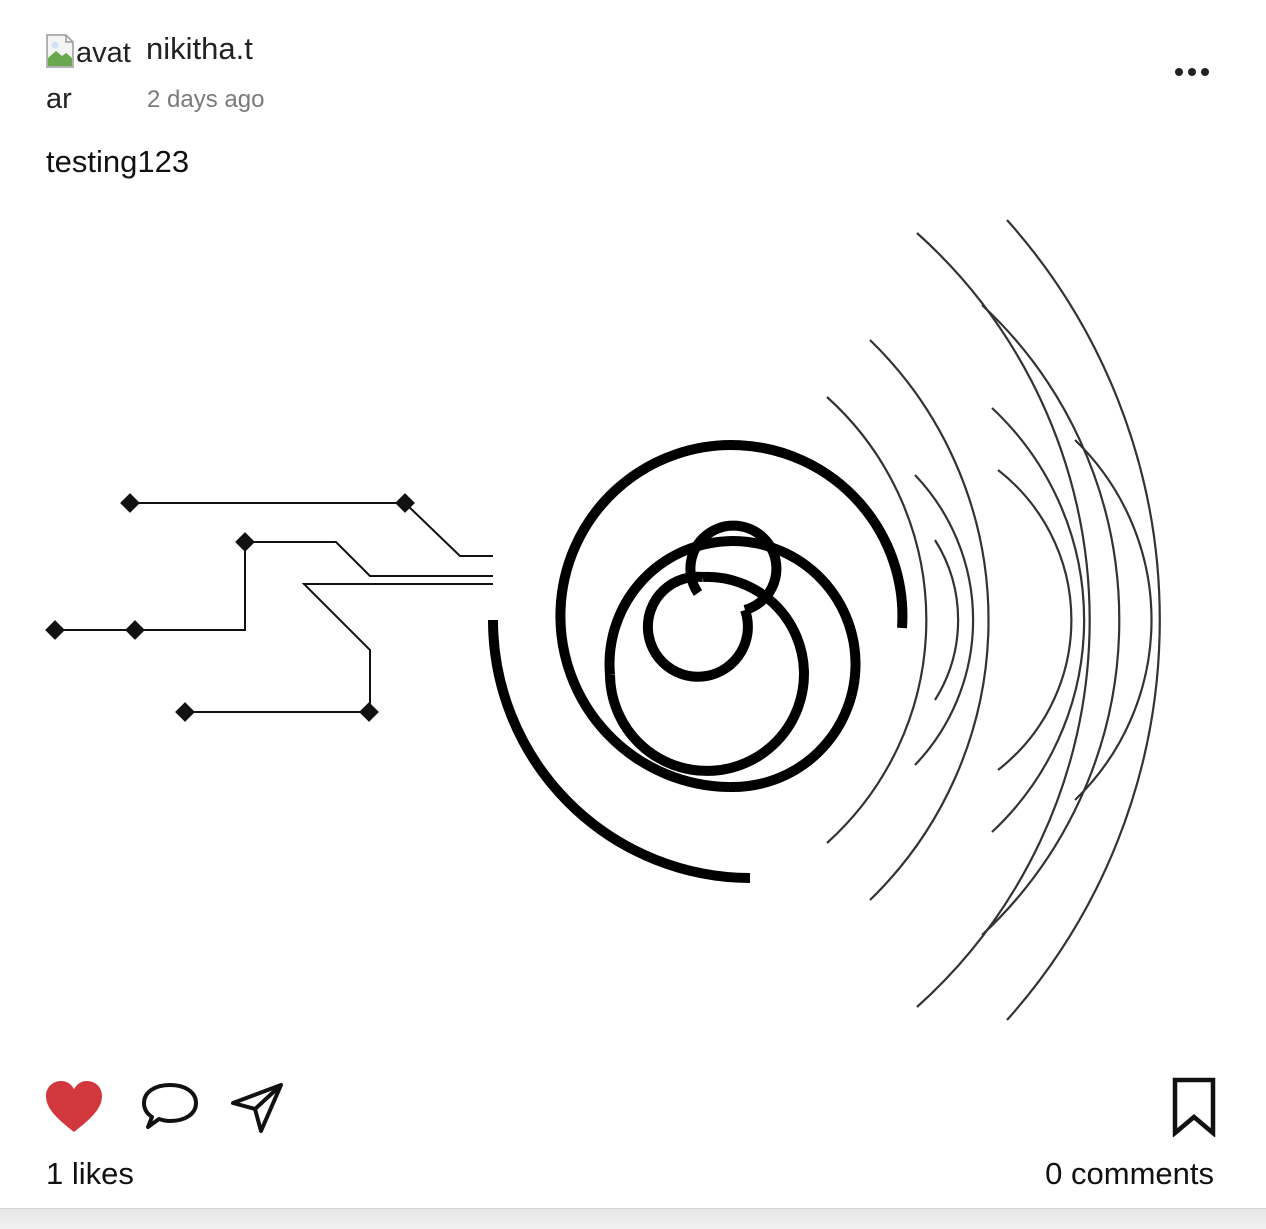 The width and height of the screenshot is (1266, 1229). I want to click on share-button, so click(257, 1107).